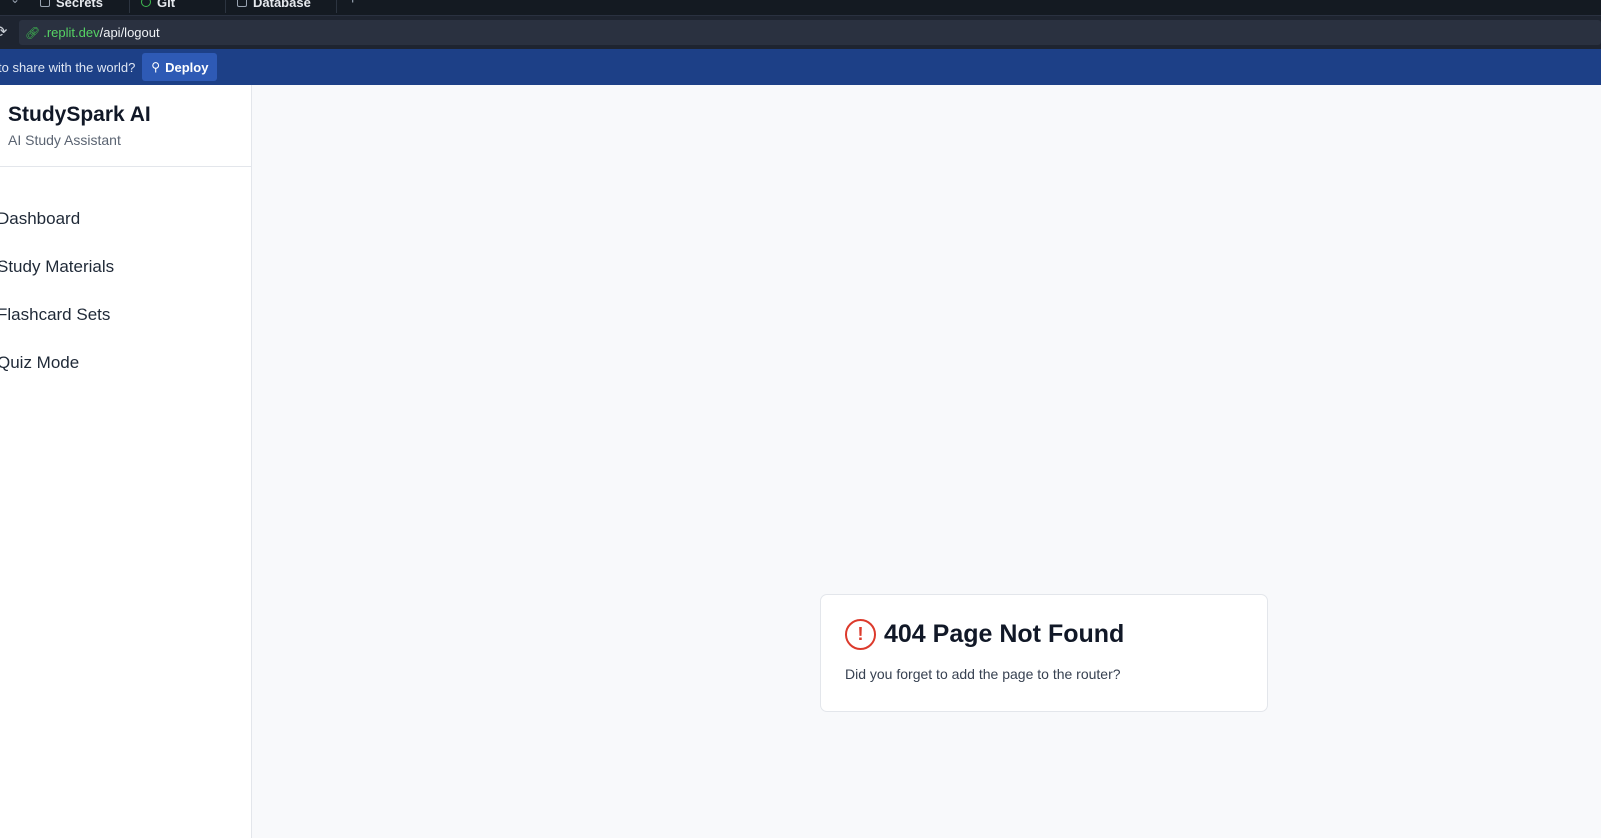  Describe the element at coordinates (146, 3) in the screenshot. I see `git-icon` at that location.